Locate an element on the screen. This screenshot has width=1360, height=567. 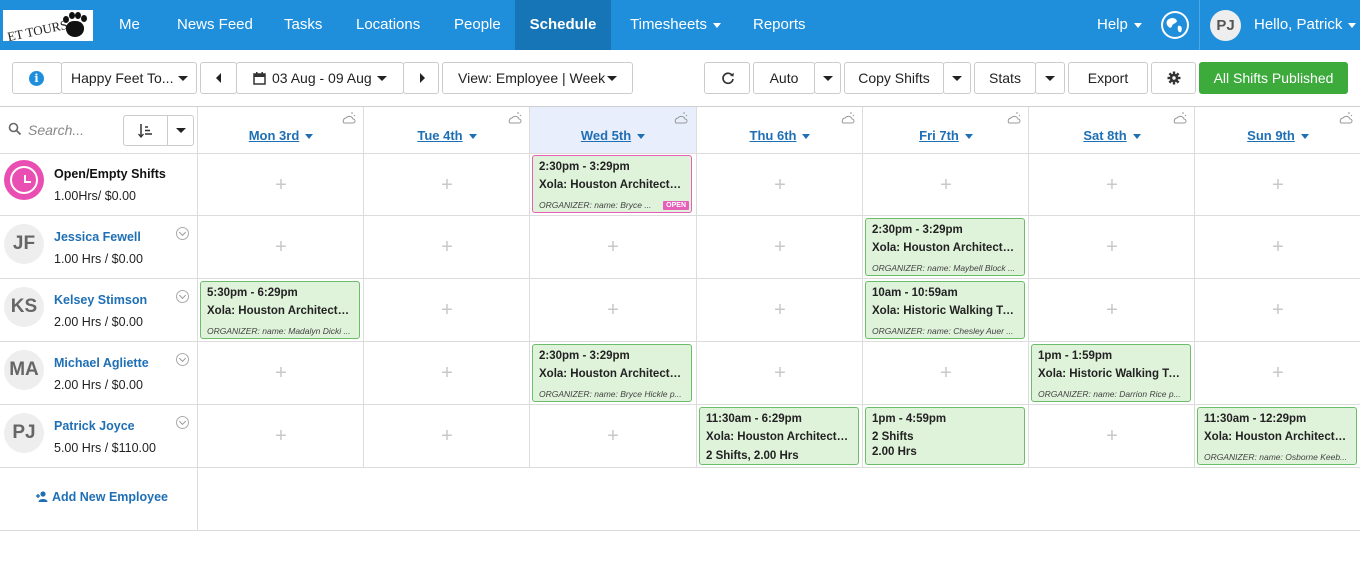
nav-timesheets: Timesheets is located at coordinates (675, 25).